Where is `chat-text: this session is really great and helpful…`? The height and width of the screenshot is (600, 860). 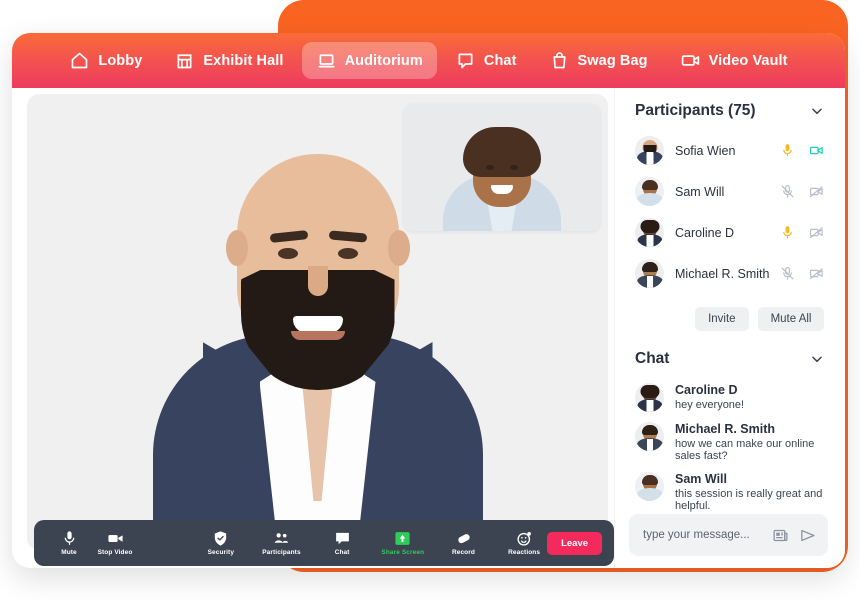
chat-text: this session is really great and helpful… is located at coordinates (749, 500).